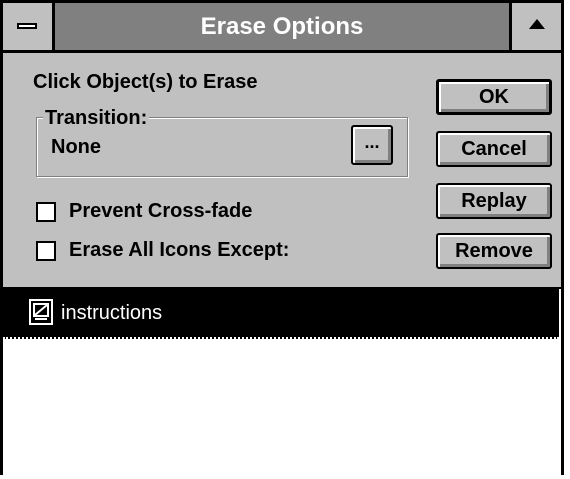  Describe the element at coordinates (179, 250) in the screenshot. I see `erase-all-except-label: Erase All Icons Except:` at that location.